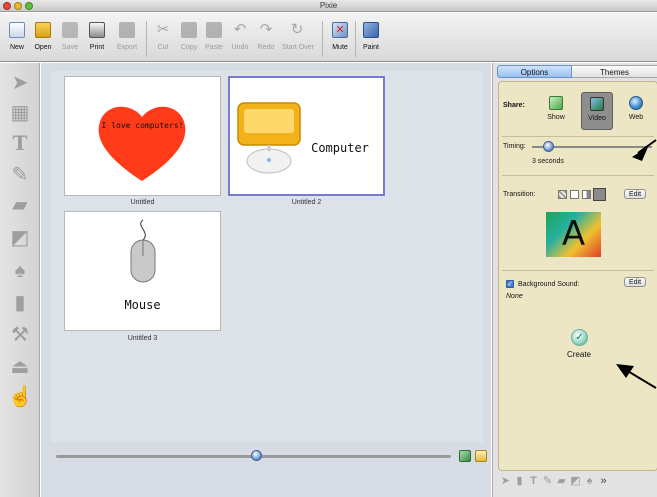 This screenshot has height=497, width=657. Describe the element at coordinates (70, 30) in the screenshot. I see `save-disk-icon` at that location.